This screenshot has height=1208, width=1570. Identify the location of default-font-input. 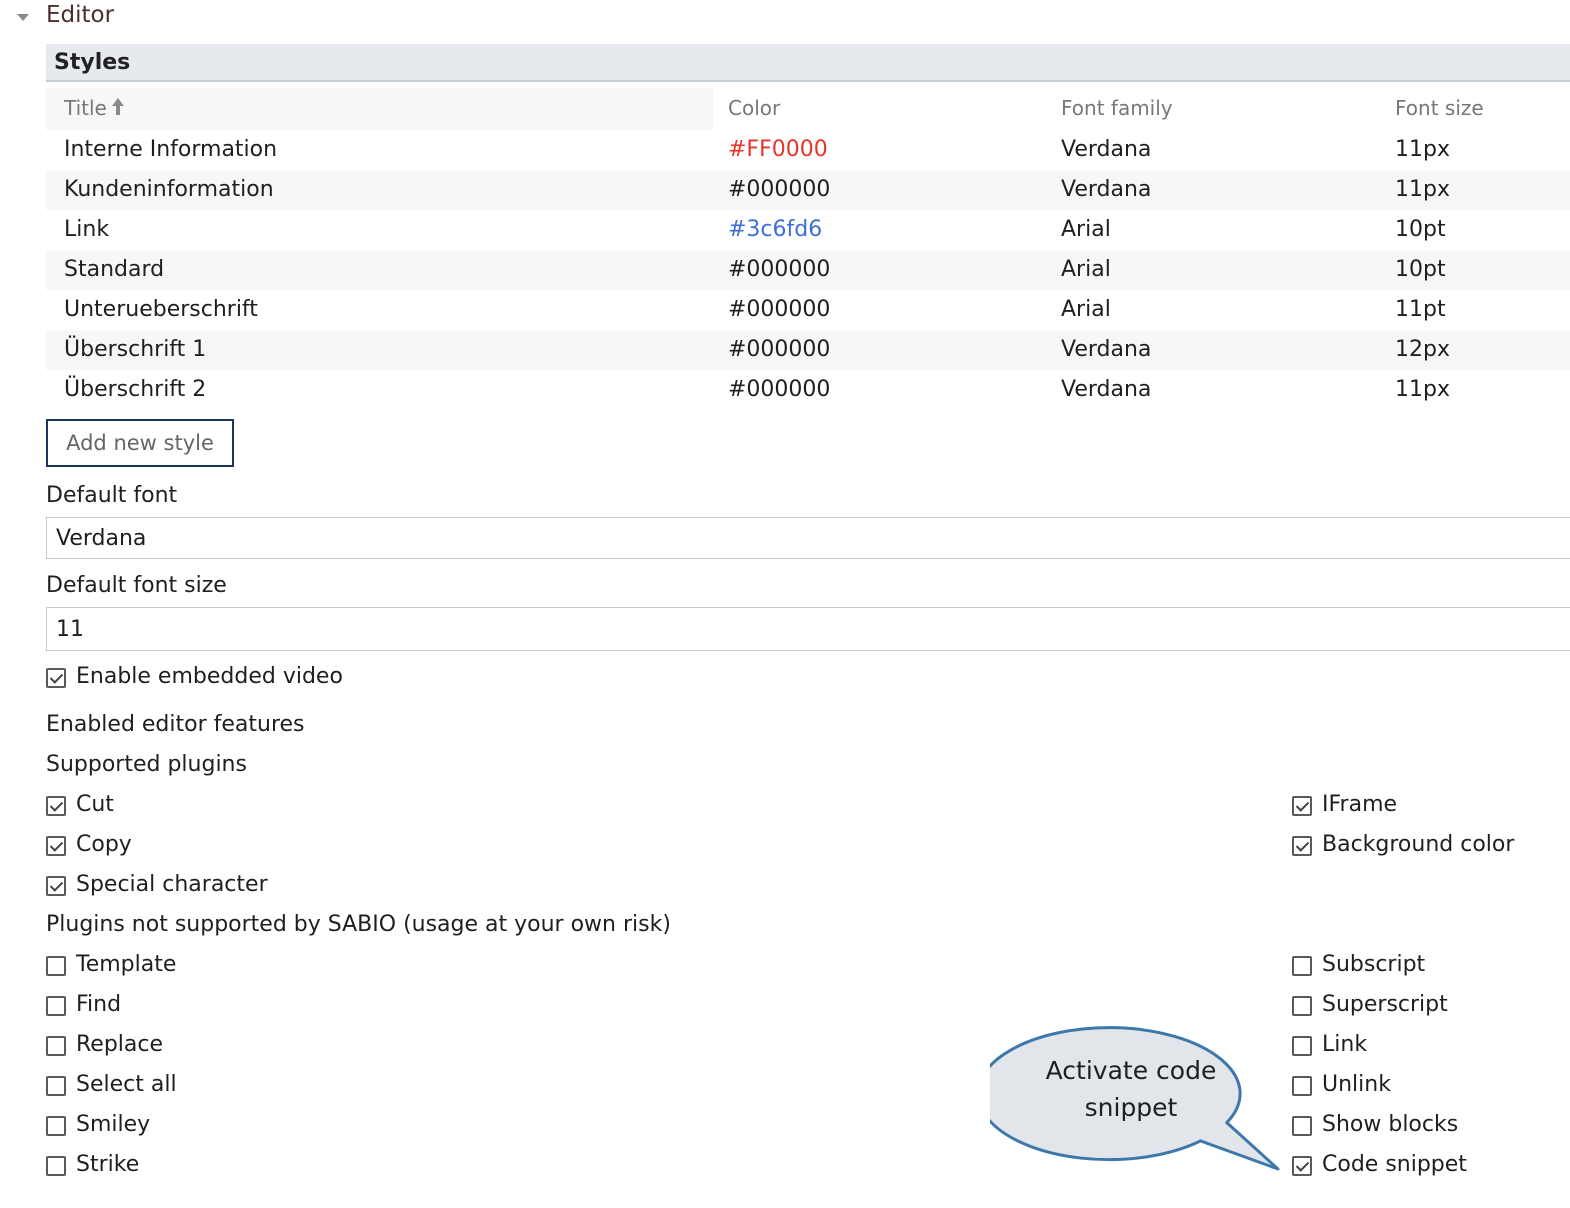
(808, 538).